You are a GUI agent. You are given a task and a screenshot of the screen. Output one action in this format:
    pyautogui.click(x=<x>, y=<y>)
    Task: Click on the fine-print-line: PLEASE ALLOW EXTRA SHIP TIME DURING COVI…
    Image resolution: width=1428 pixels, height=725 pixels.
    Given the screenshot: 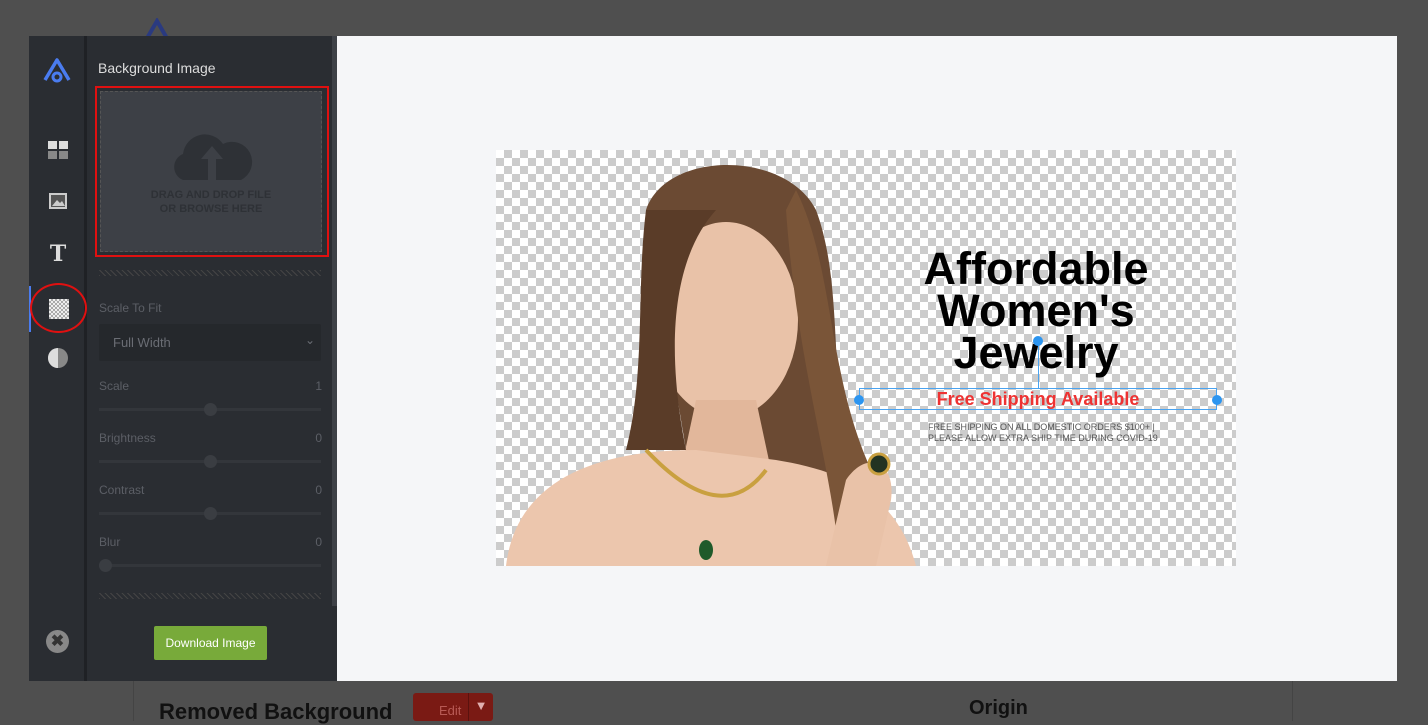 What is the action you would take?
    pyautogui.click(x=1043, y=438)
    